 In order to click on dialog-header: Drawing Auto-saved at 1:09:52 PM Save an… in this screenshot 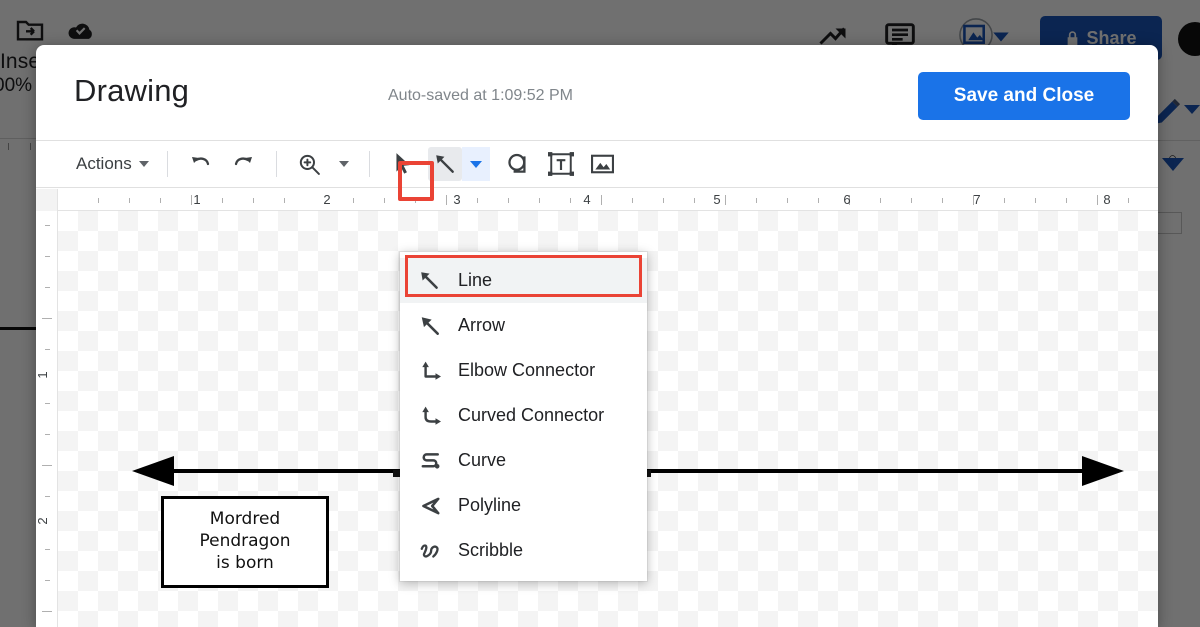, I will do `click(597, 93)`.